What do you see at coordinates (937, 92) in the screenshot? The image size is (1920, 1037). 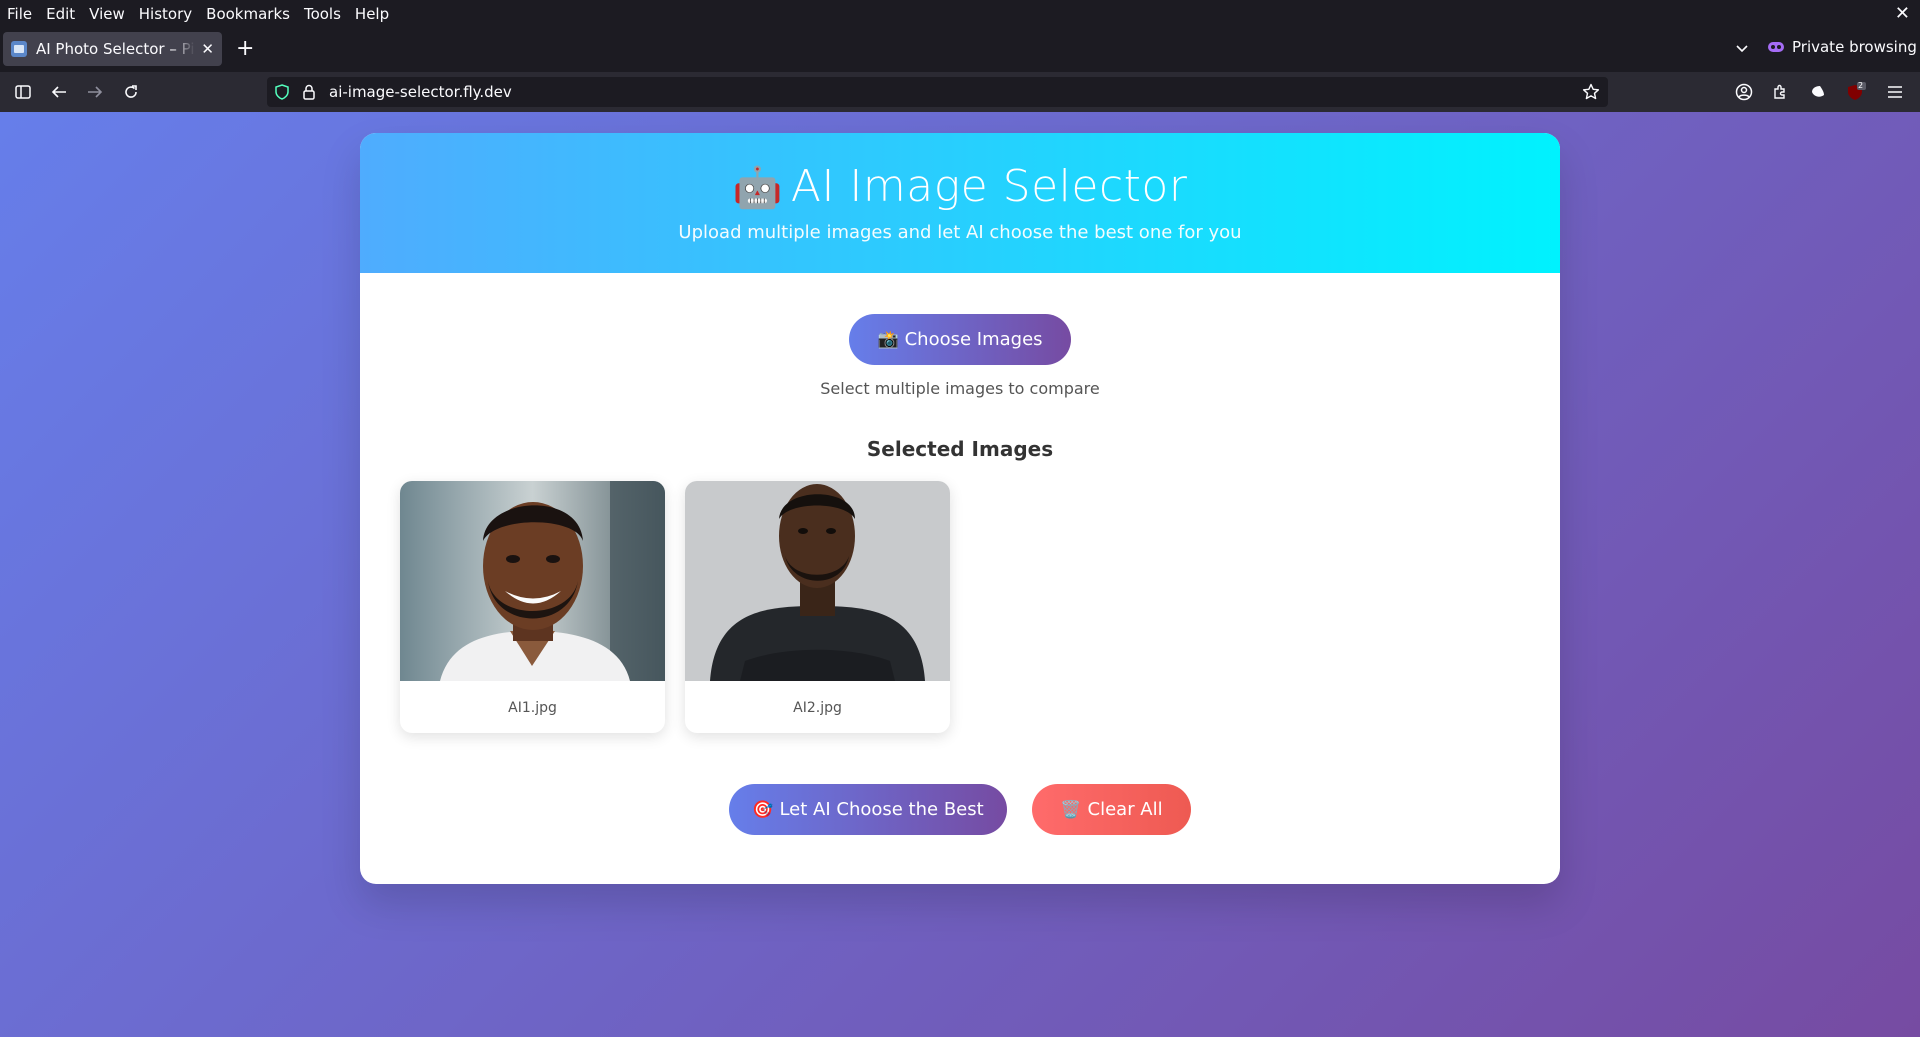 I see `url-bar: ai-image-selector.fly.dev` at bounding box center [937, 92].